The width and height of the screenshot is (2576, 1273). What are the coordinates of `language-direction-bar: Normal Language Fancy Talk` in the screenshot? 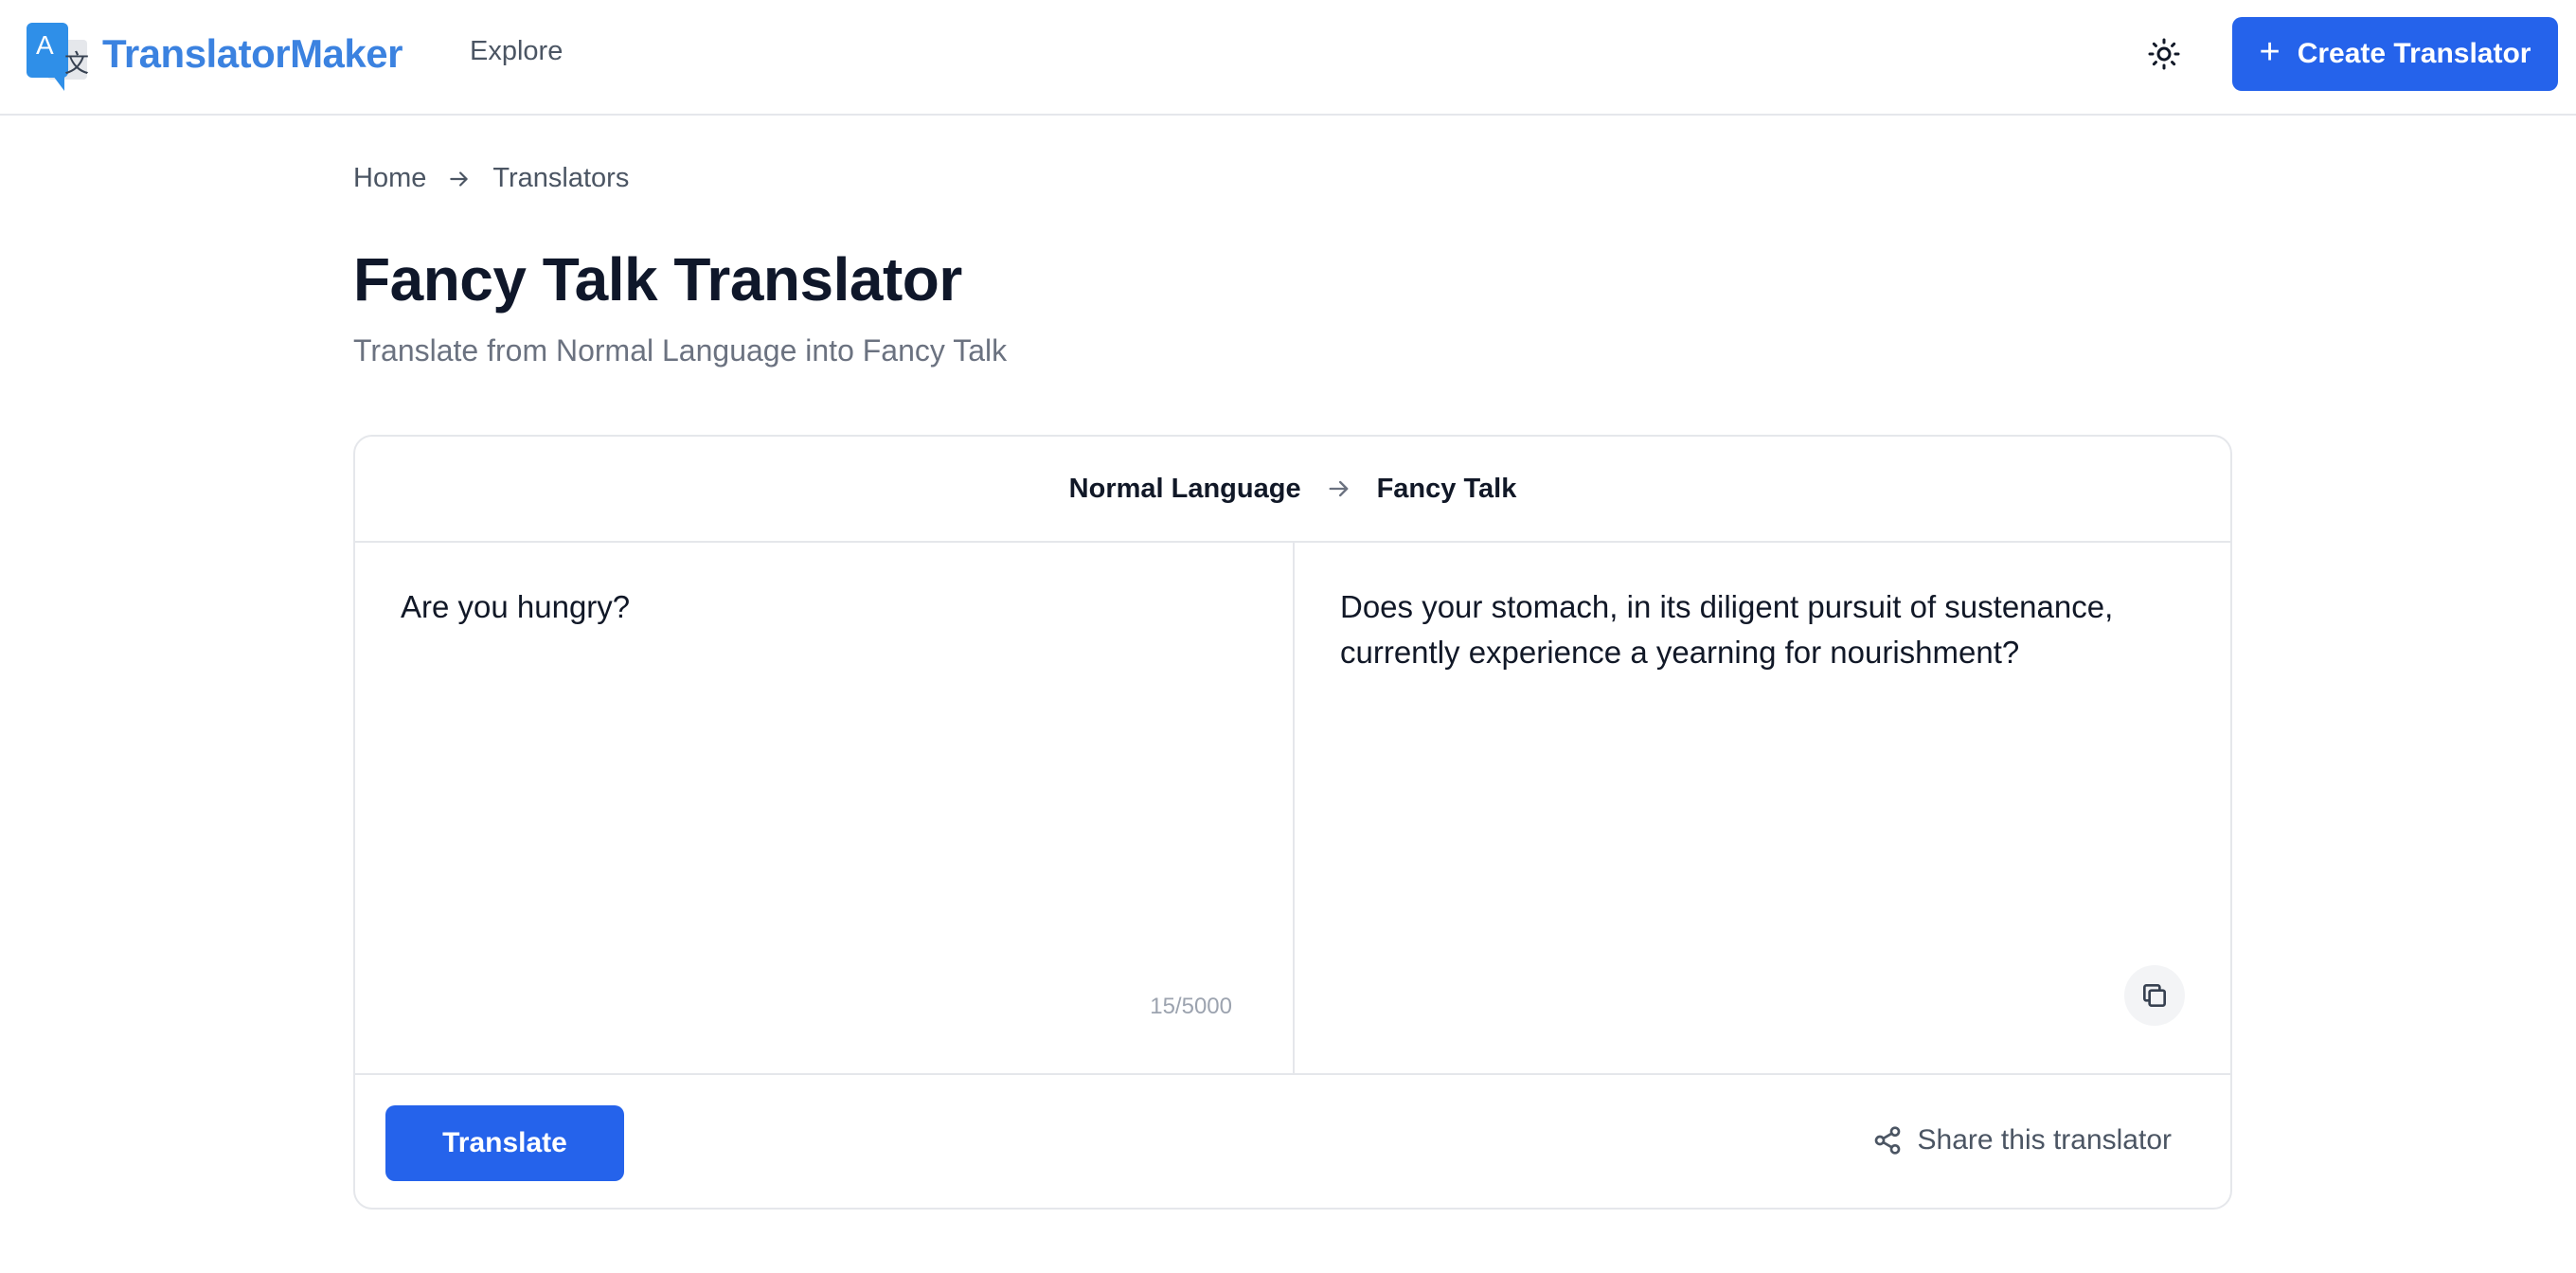 It's located at (1292, 490).